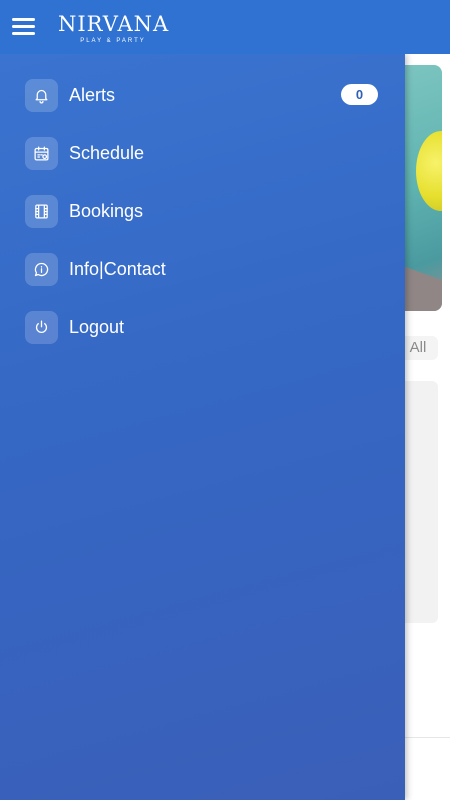 The width and height of the screenshot is (450, 800). Describe the element at coordinates (114, 24) in the screenshot. I see `logo-title: NIRVANA` at that location.